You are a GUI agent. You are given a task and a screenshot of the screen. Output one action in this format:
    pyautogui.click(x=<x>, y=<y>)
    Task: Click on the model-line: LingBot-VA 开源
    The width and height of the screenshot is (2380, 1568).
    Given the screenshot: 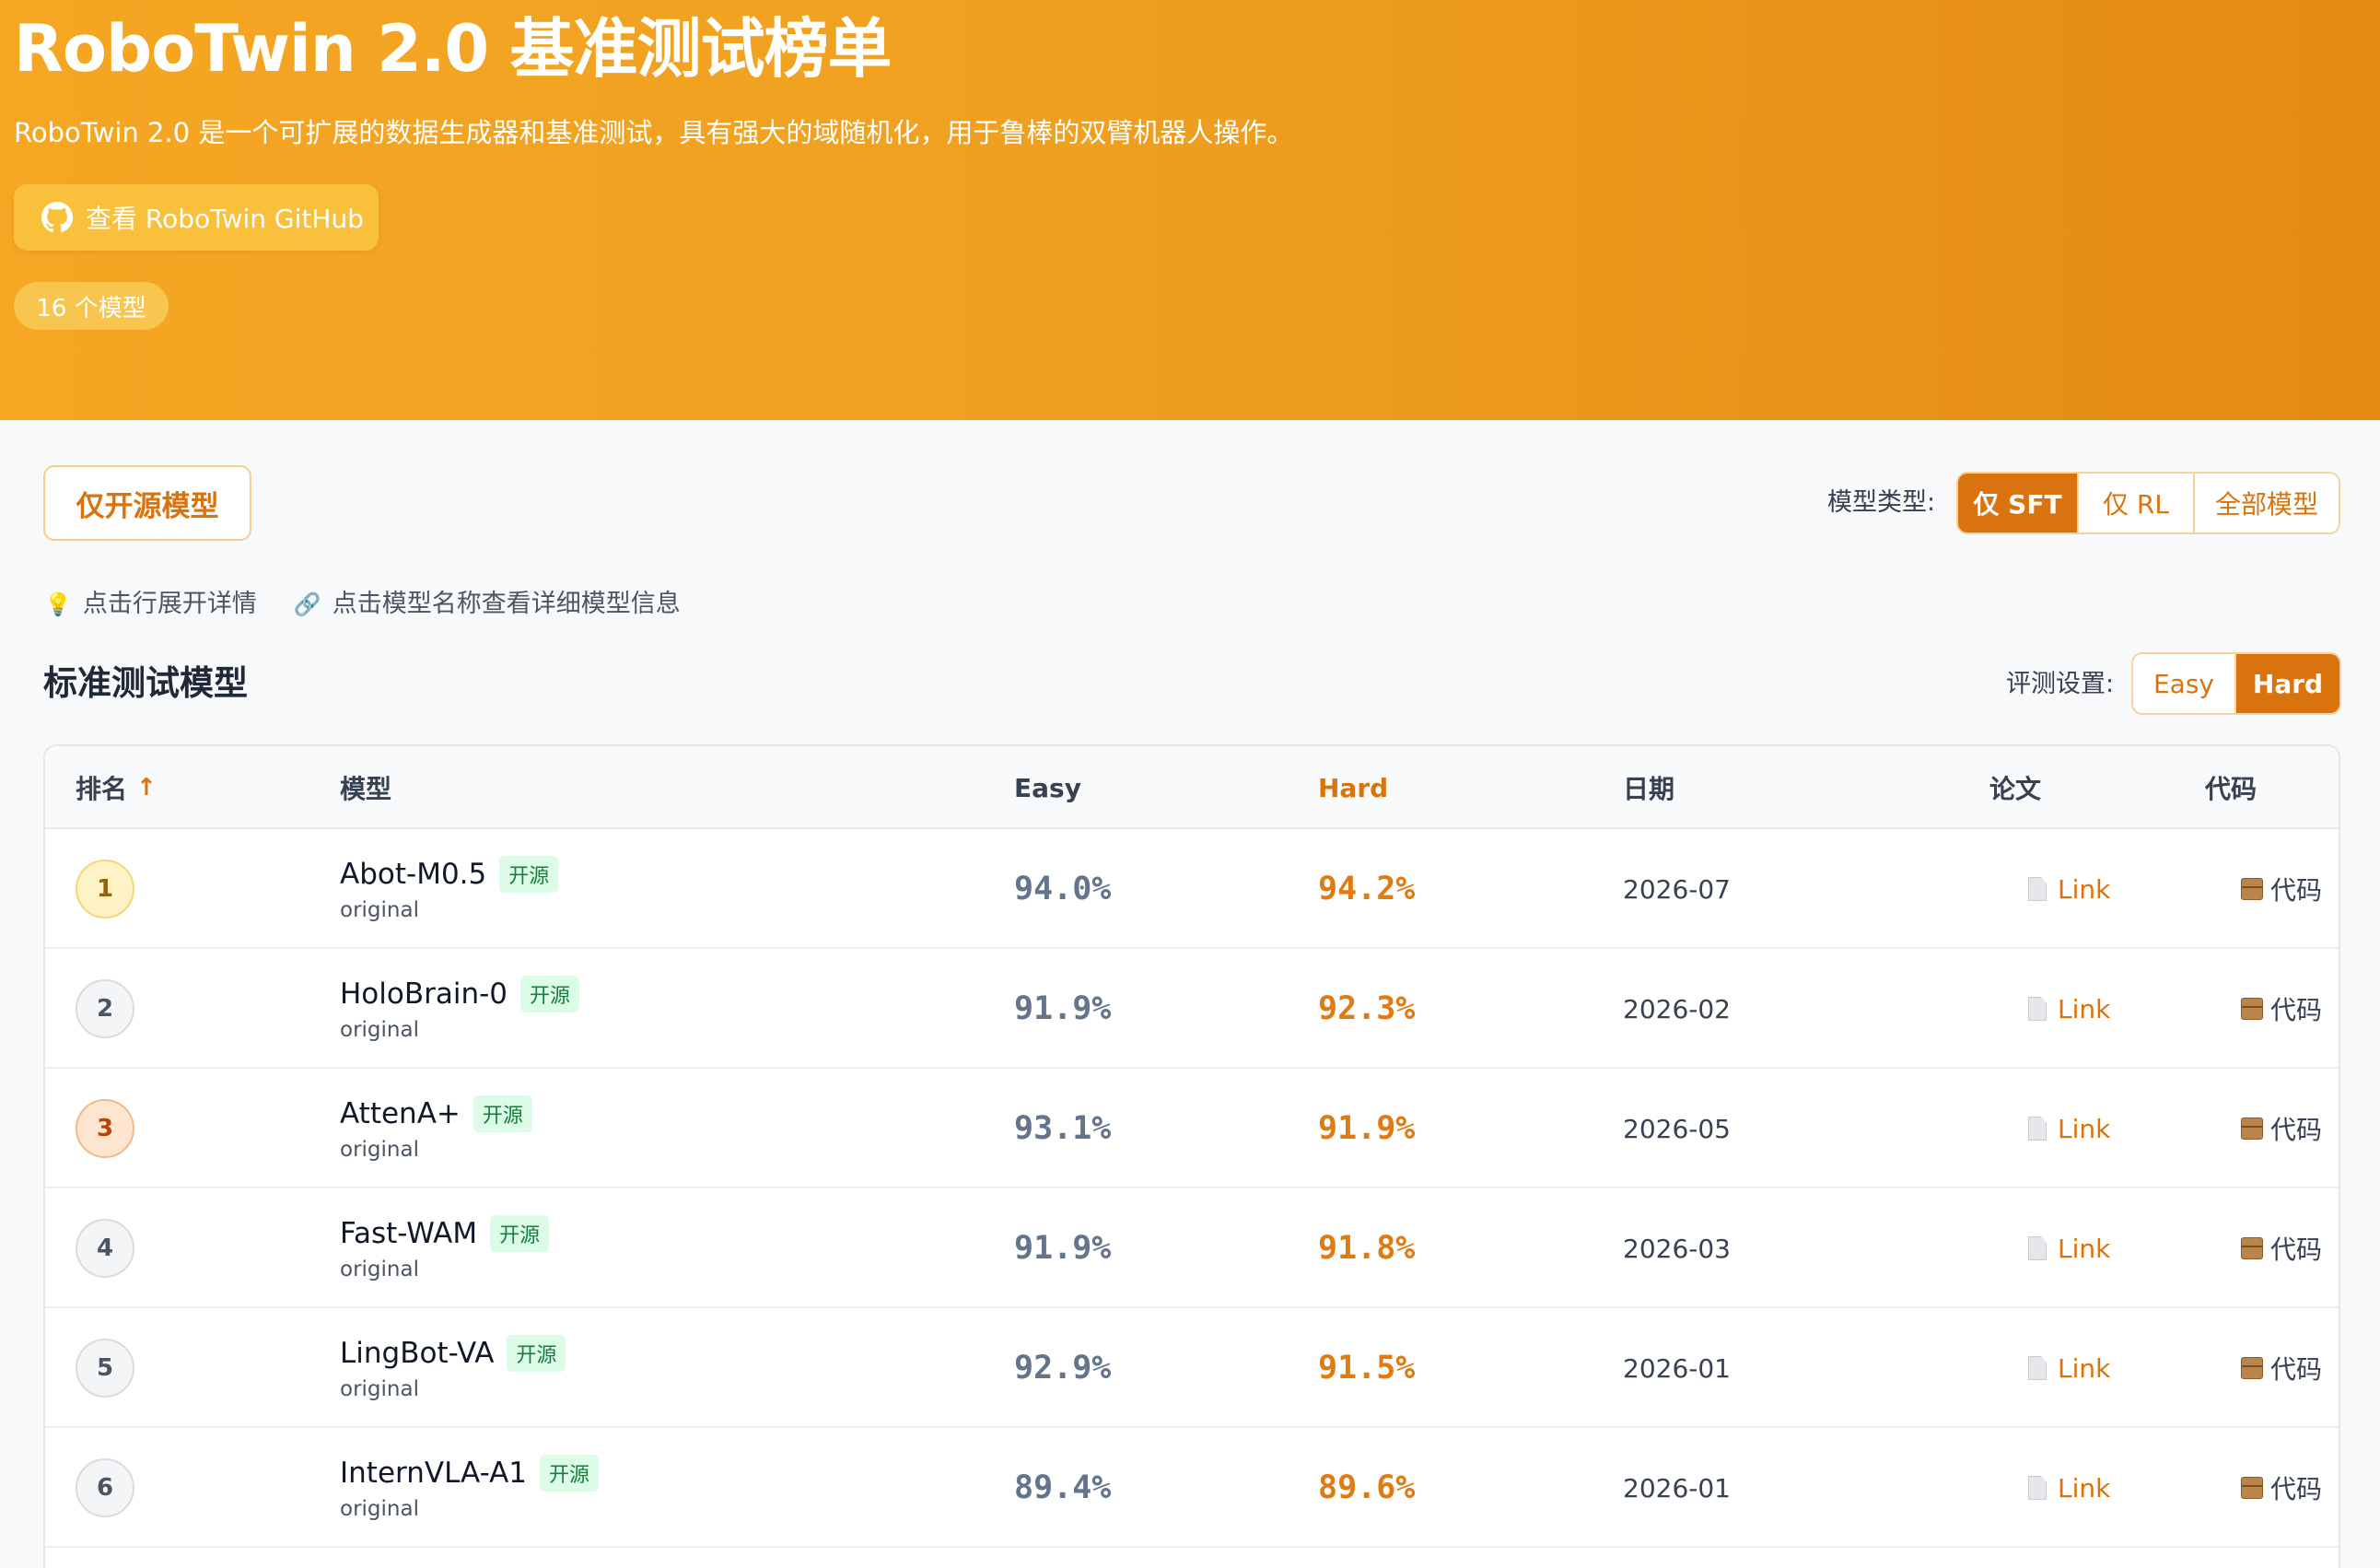 What is the action you would take?
    pyautogui.click(x=453, y=1353)
    